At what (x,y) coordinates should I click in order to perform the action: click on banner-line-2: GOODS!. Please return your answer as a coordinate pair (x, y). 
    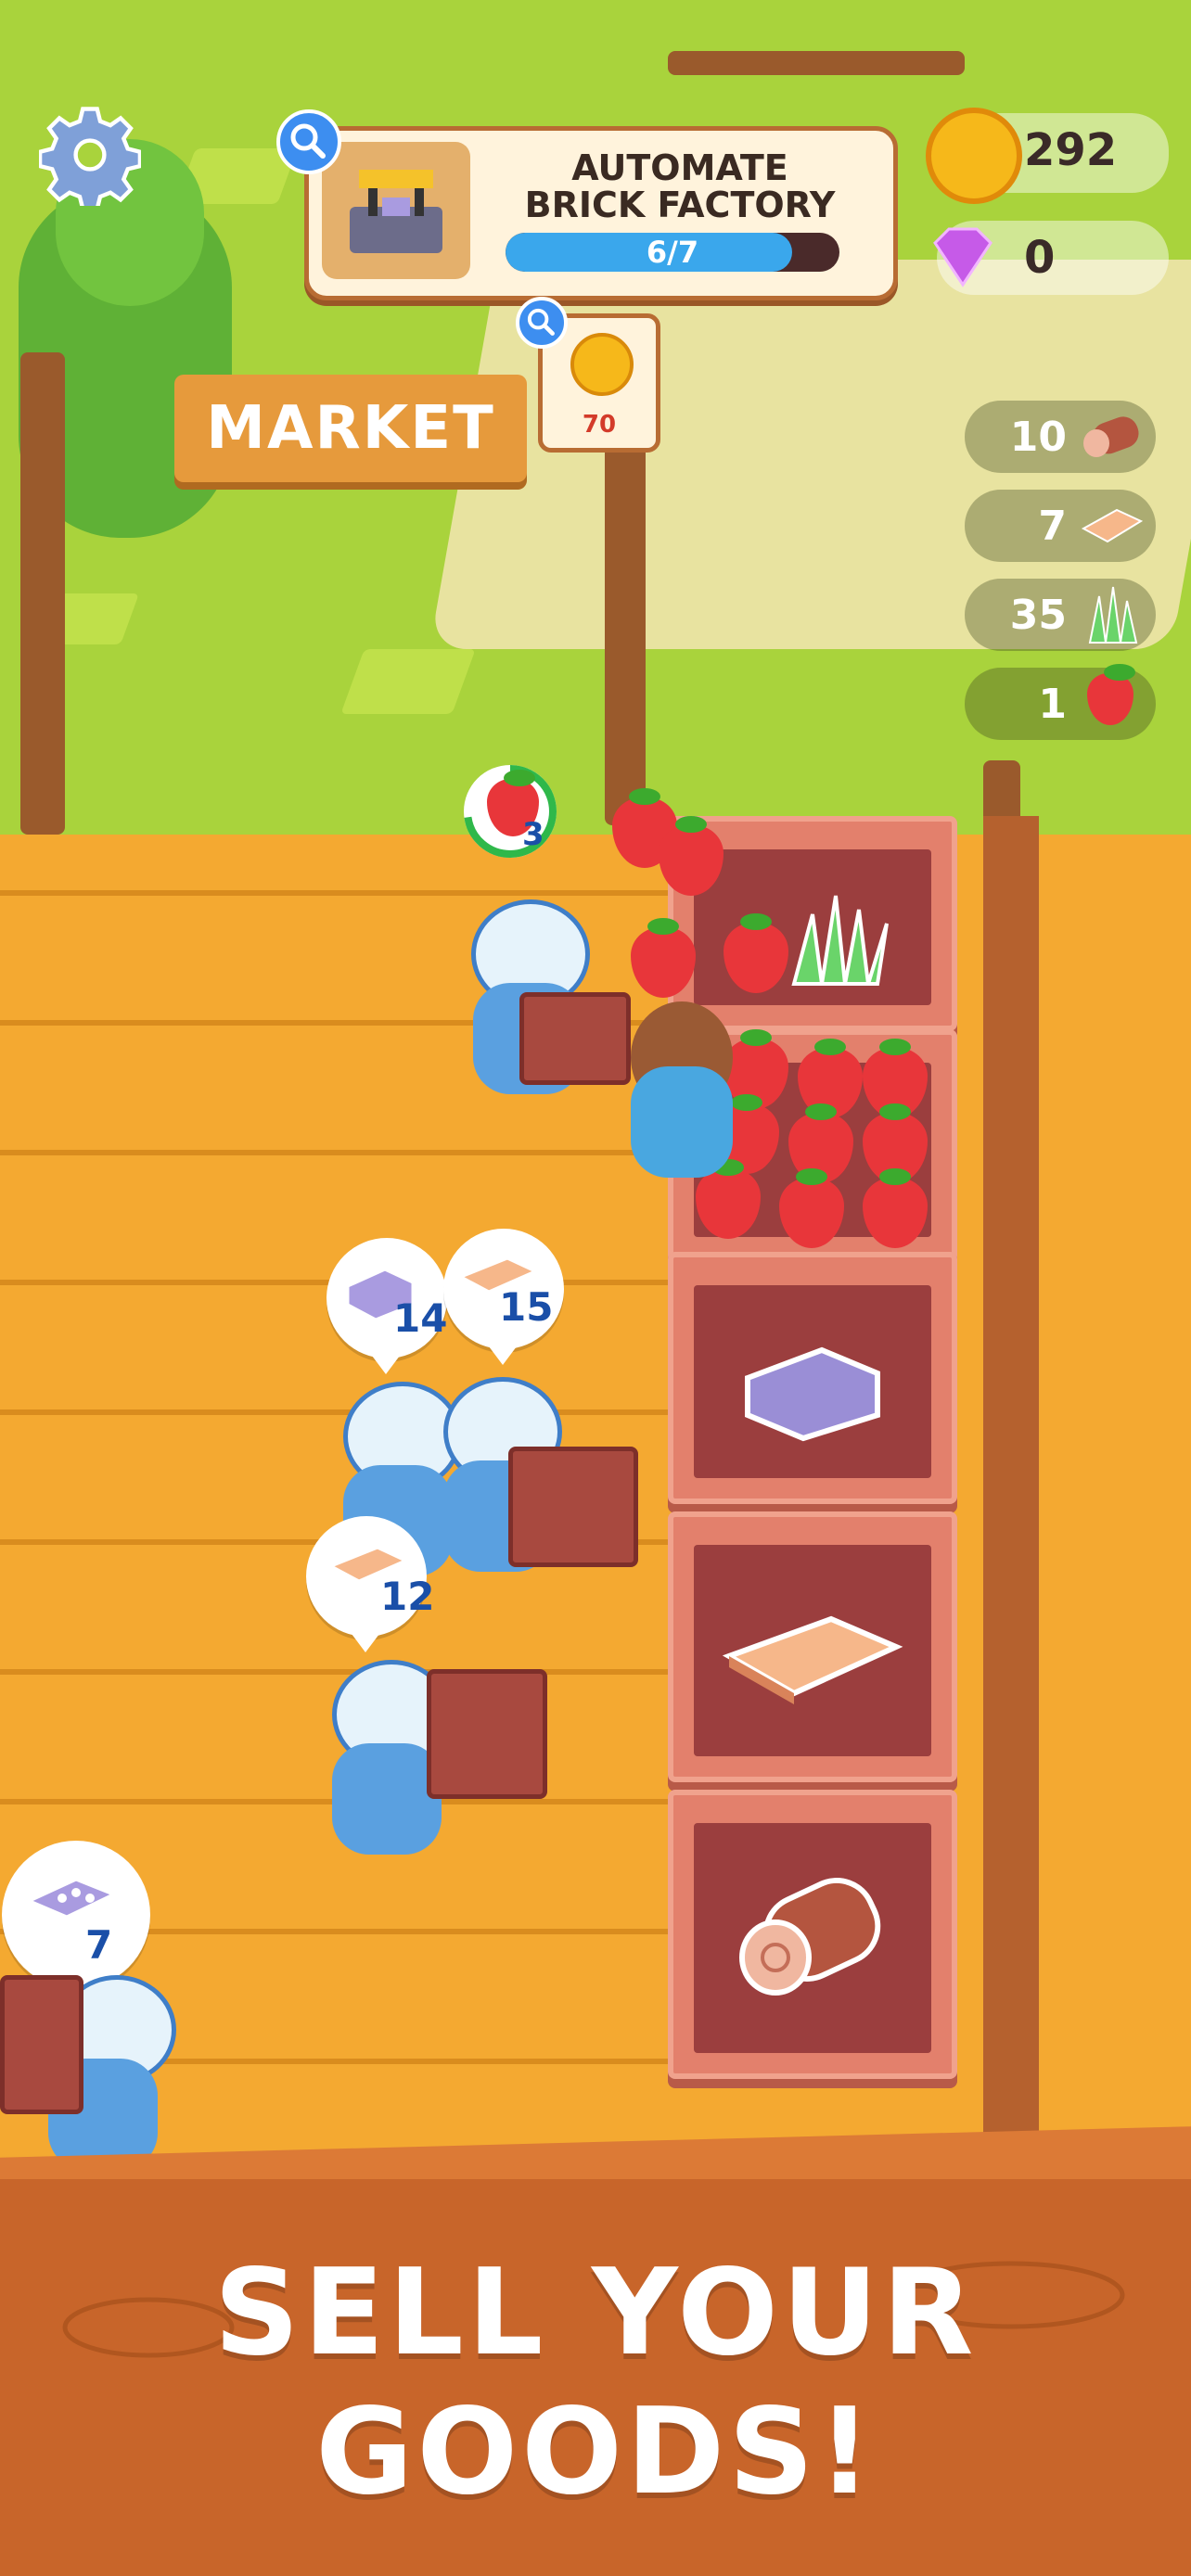
    Looking at the image, I should click on (595, 2452).